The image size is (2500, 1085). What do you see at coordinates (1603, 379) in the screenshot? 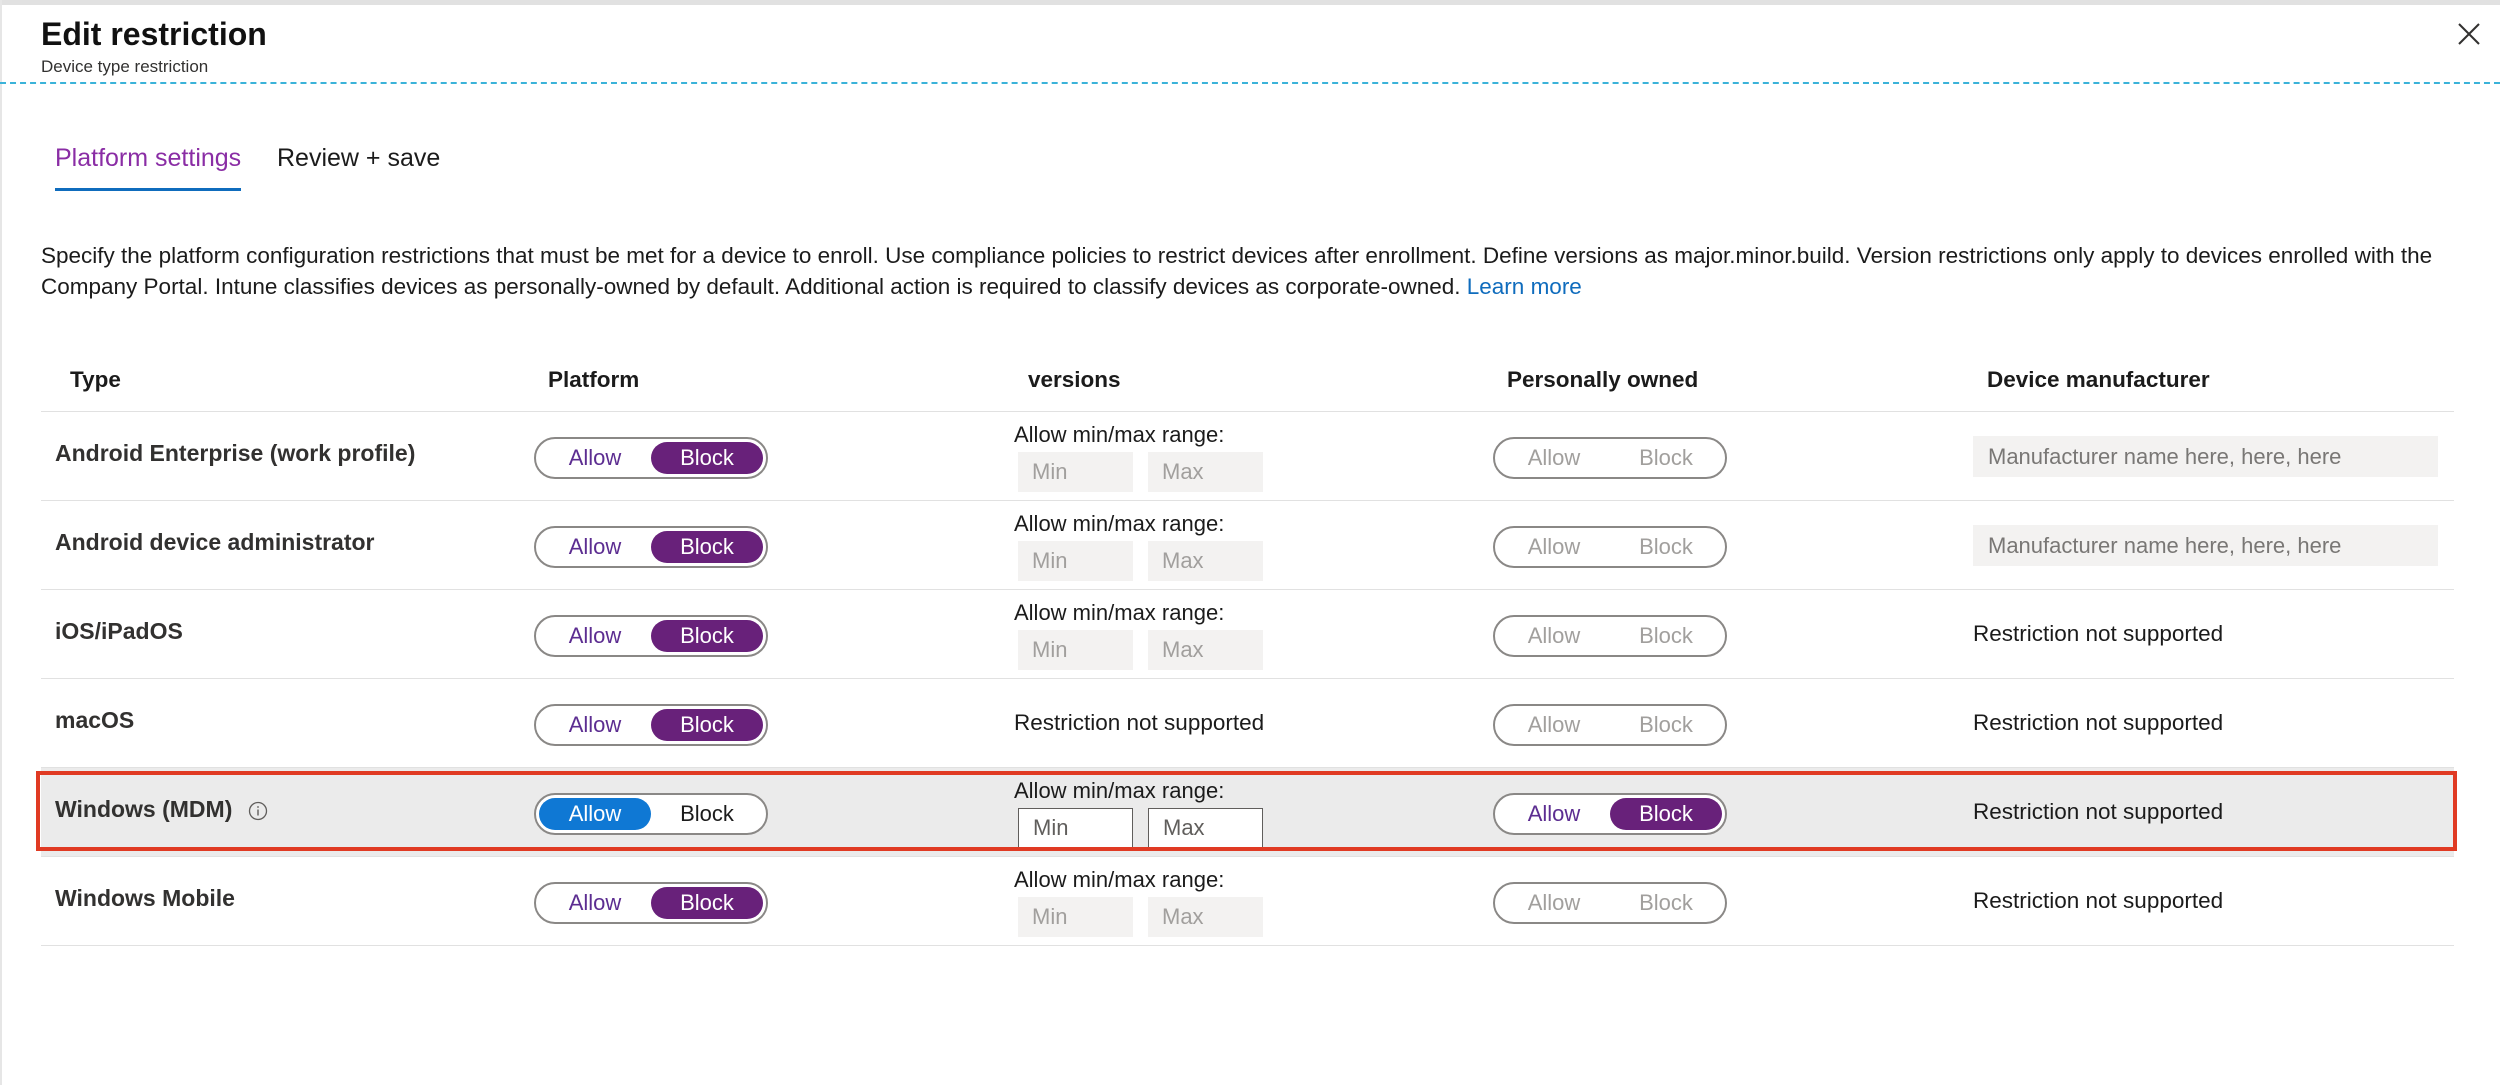
I see `column-header-personally-owned: Personally owned` at bounding box center [1603, 379].